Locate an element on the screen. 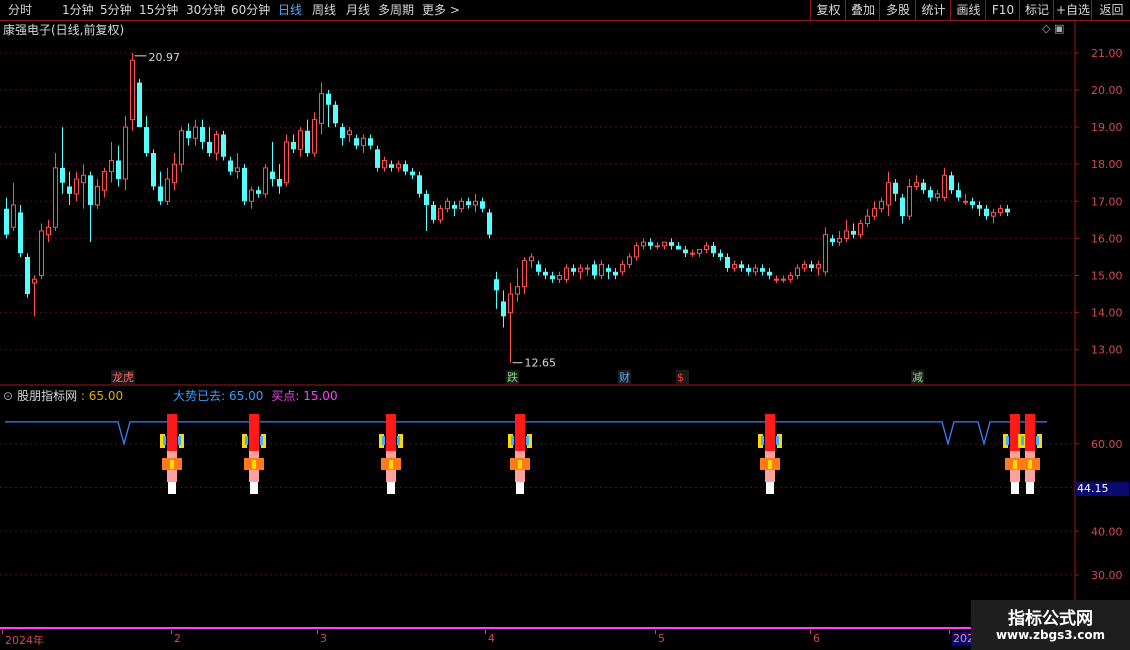 This screenshot has height=650, width=1130. toolbar-action-1: 叠加 is located at coordinates (862, 10).